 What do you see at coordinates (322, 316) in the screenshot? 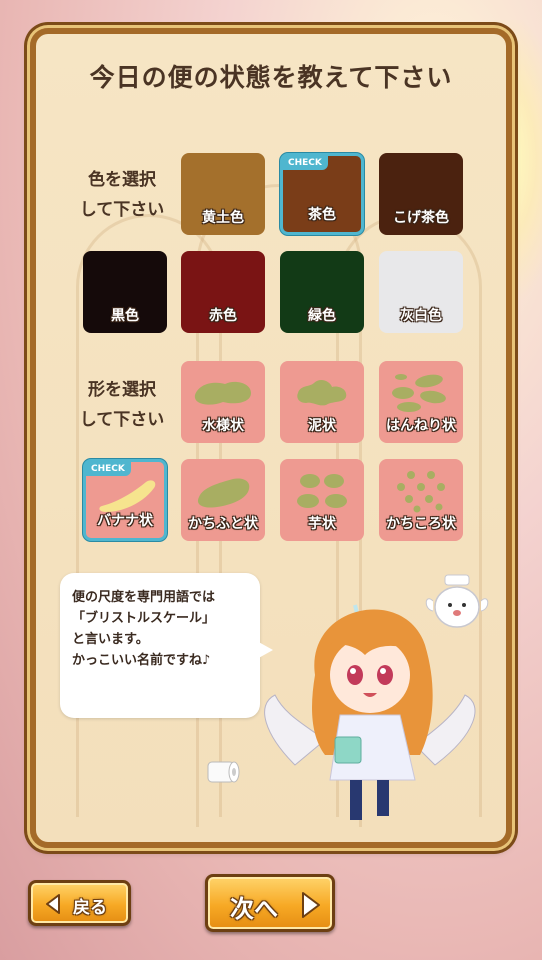
I see `color-option-label: 緑色` at bounding box center [322, 316].